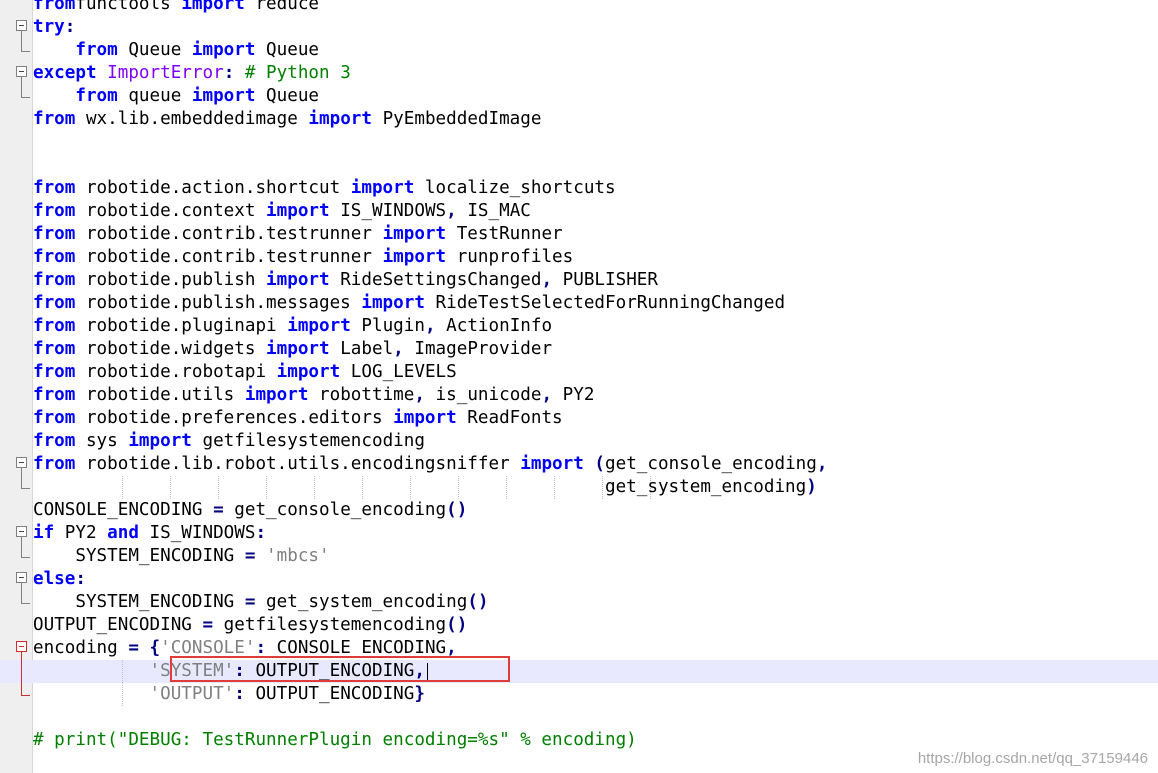 Image resolution: width=1158 pixels, height=773 pixels. I want to click on code-line: 'OUTPUT': OUTPUT_ENCODING}, so click(579, 694).